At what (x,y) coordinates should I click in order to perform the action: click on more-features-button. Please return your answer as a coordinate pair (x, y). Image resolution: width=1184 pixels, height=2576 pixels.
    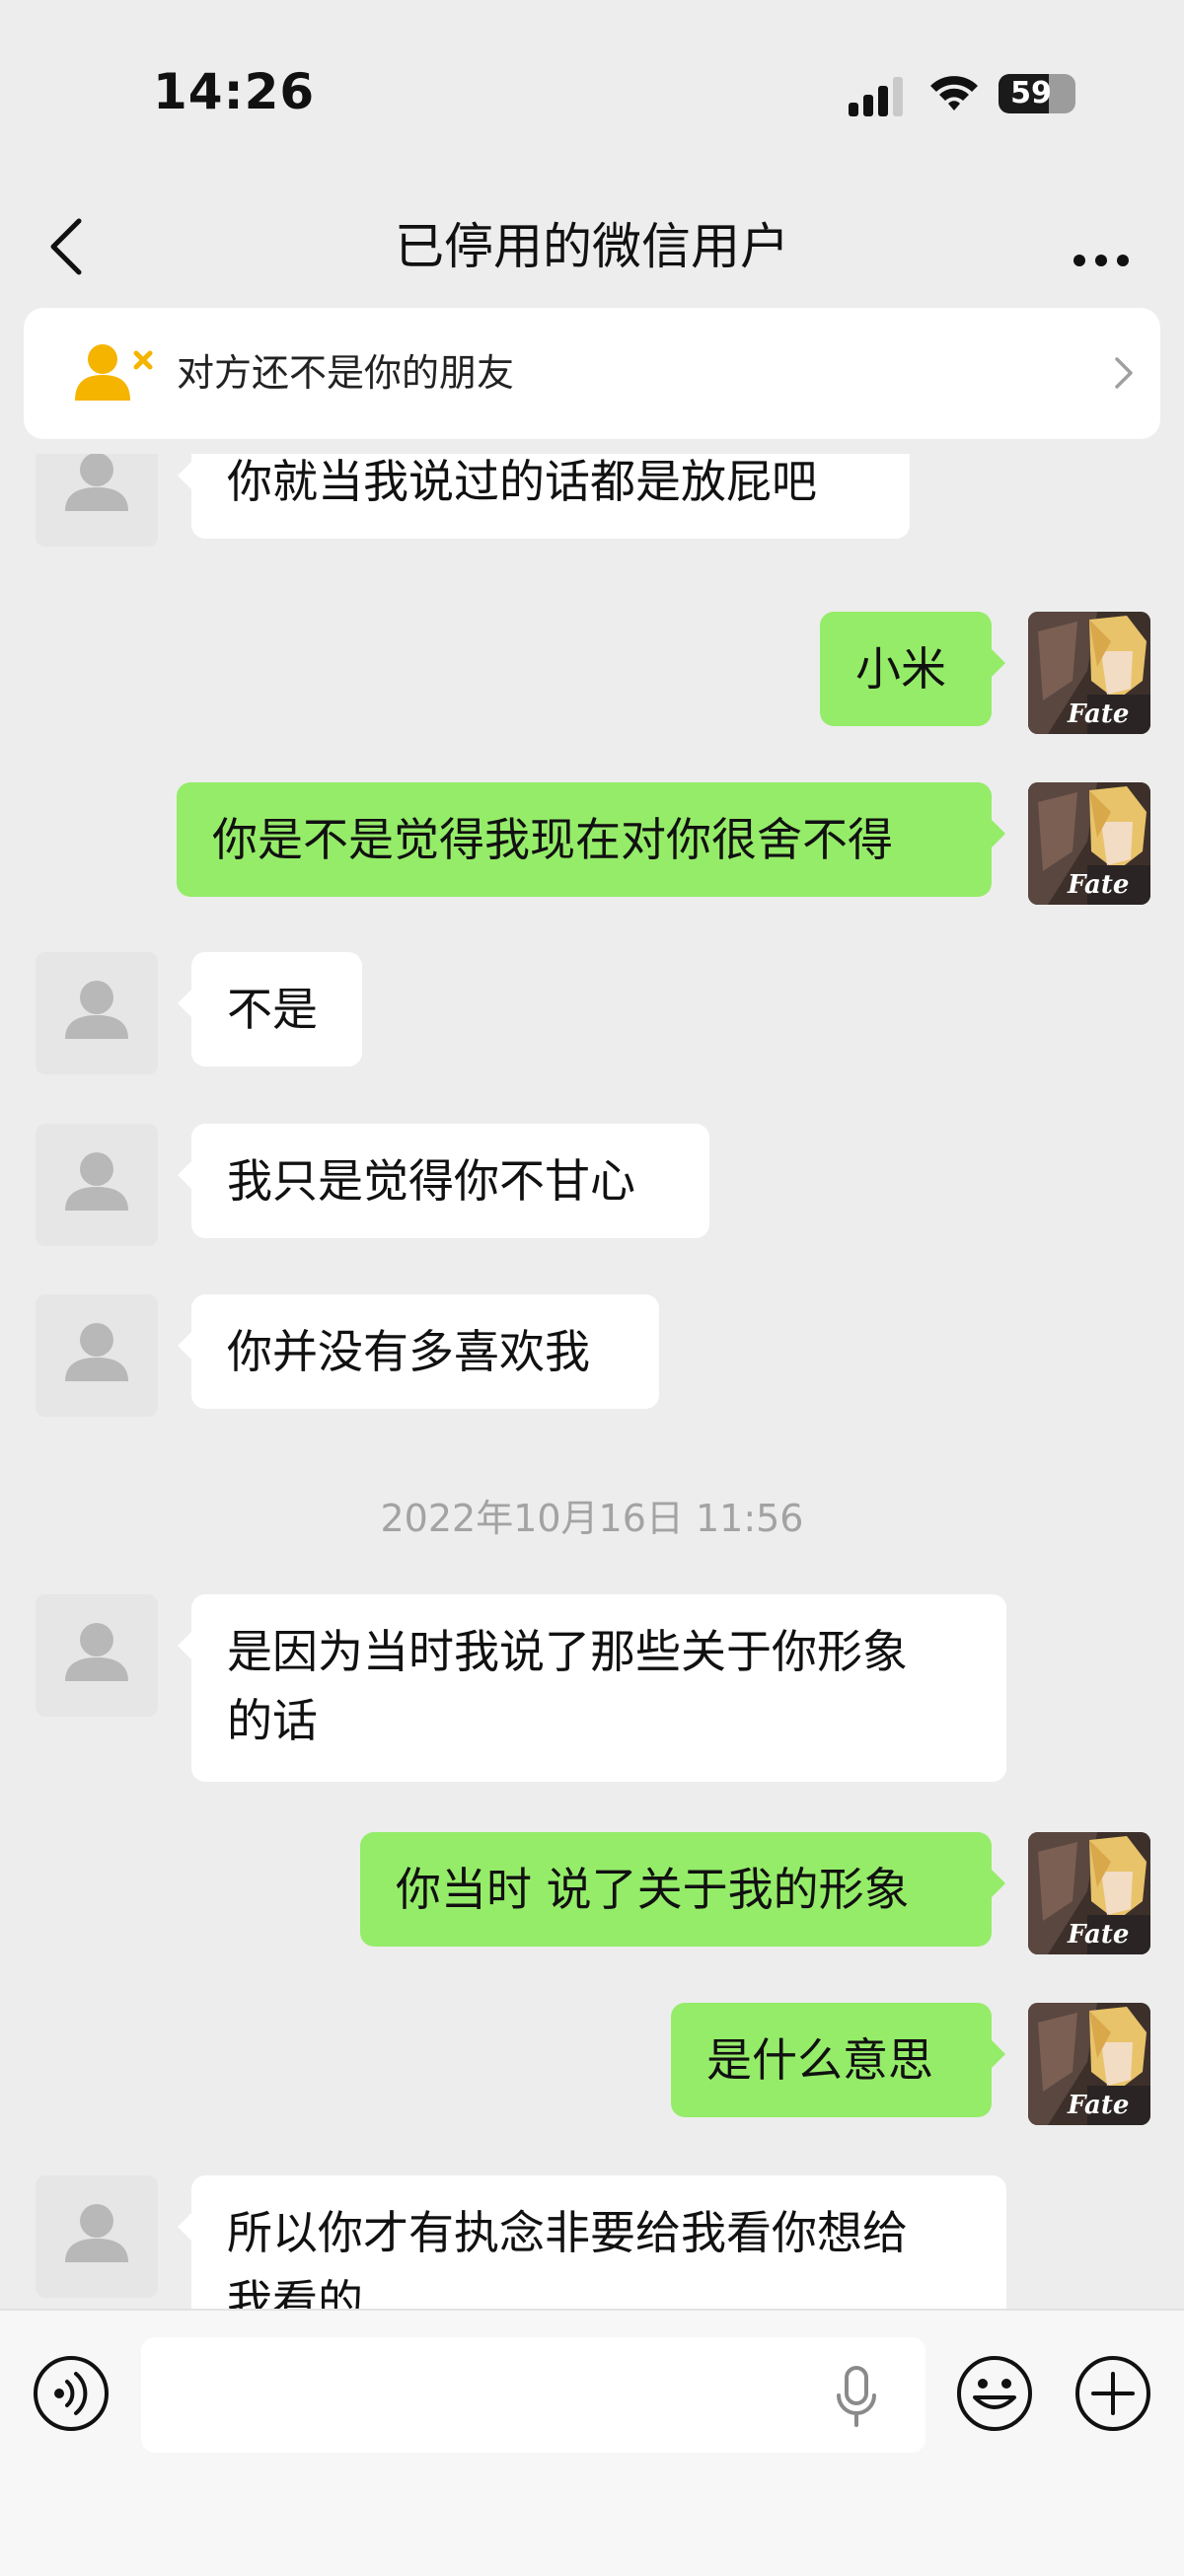
    Looking at the image, I should click on (1113, 2393).